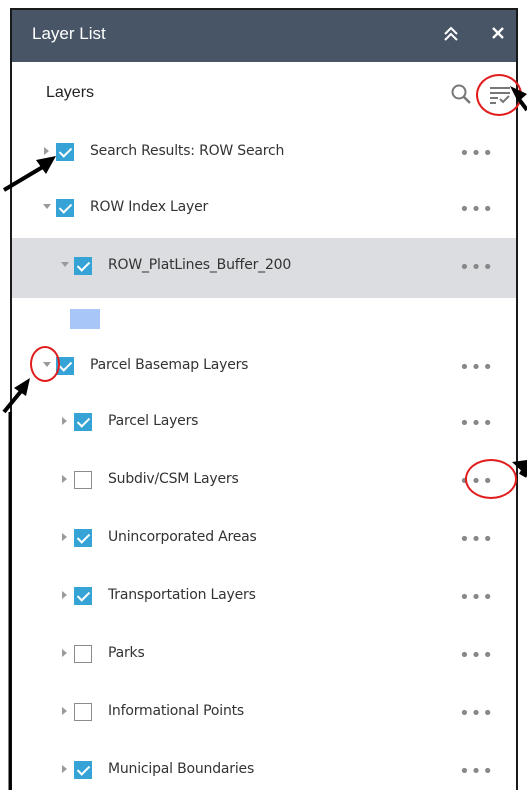  What do you see at coordinates (13, 401) in the screenshot?
I see `annotation-arrow-expander` at bounding box center [13, 401].